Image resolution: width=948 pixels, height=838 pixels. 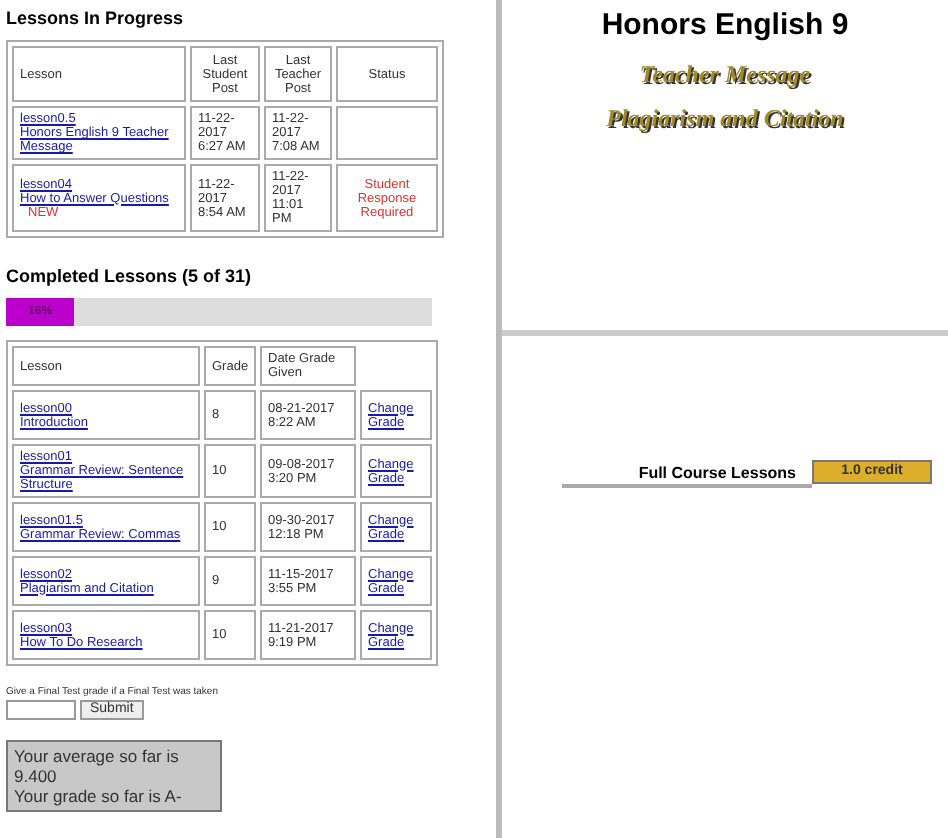 What do you see at coordinates (41, 710) in the screenshot?
I see `final-test-field` at bounding box center [41, 710].